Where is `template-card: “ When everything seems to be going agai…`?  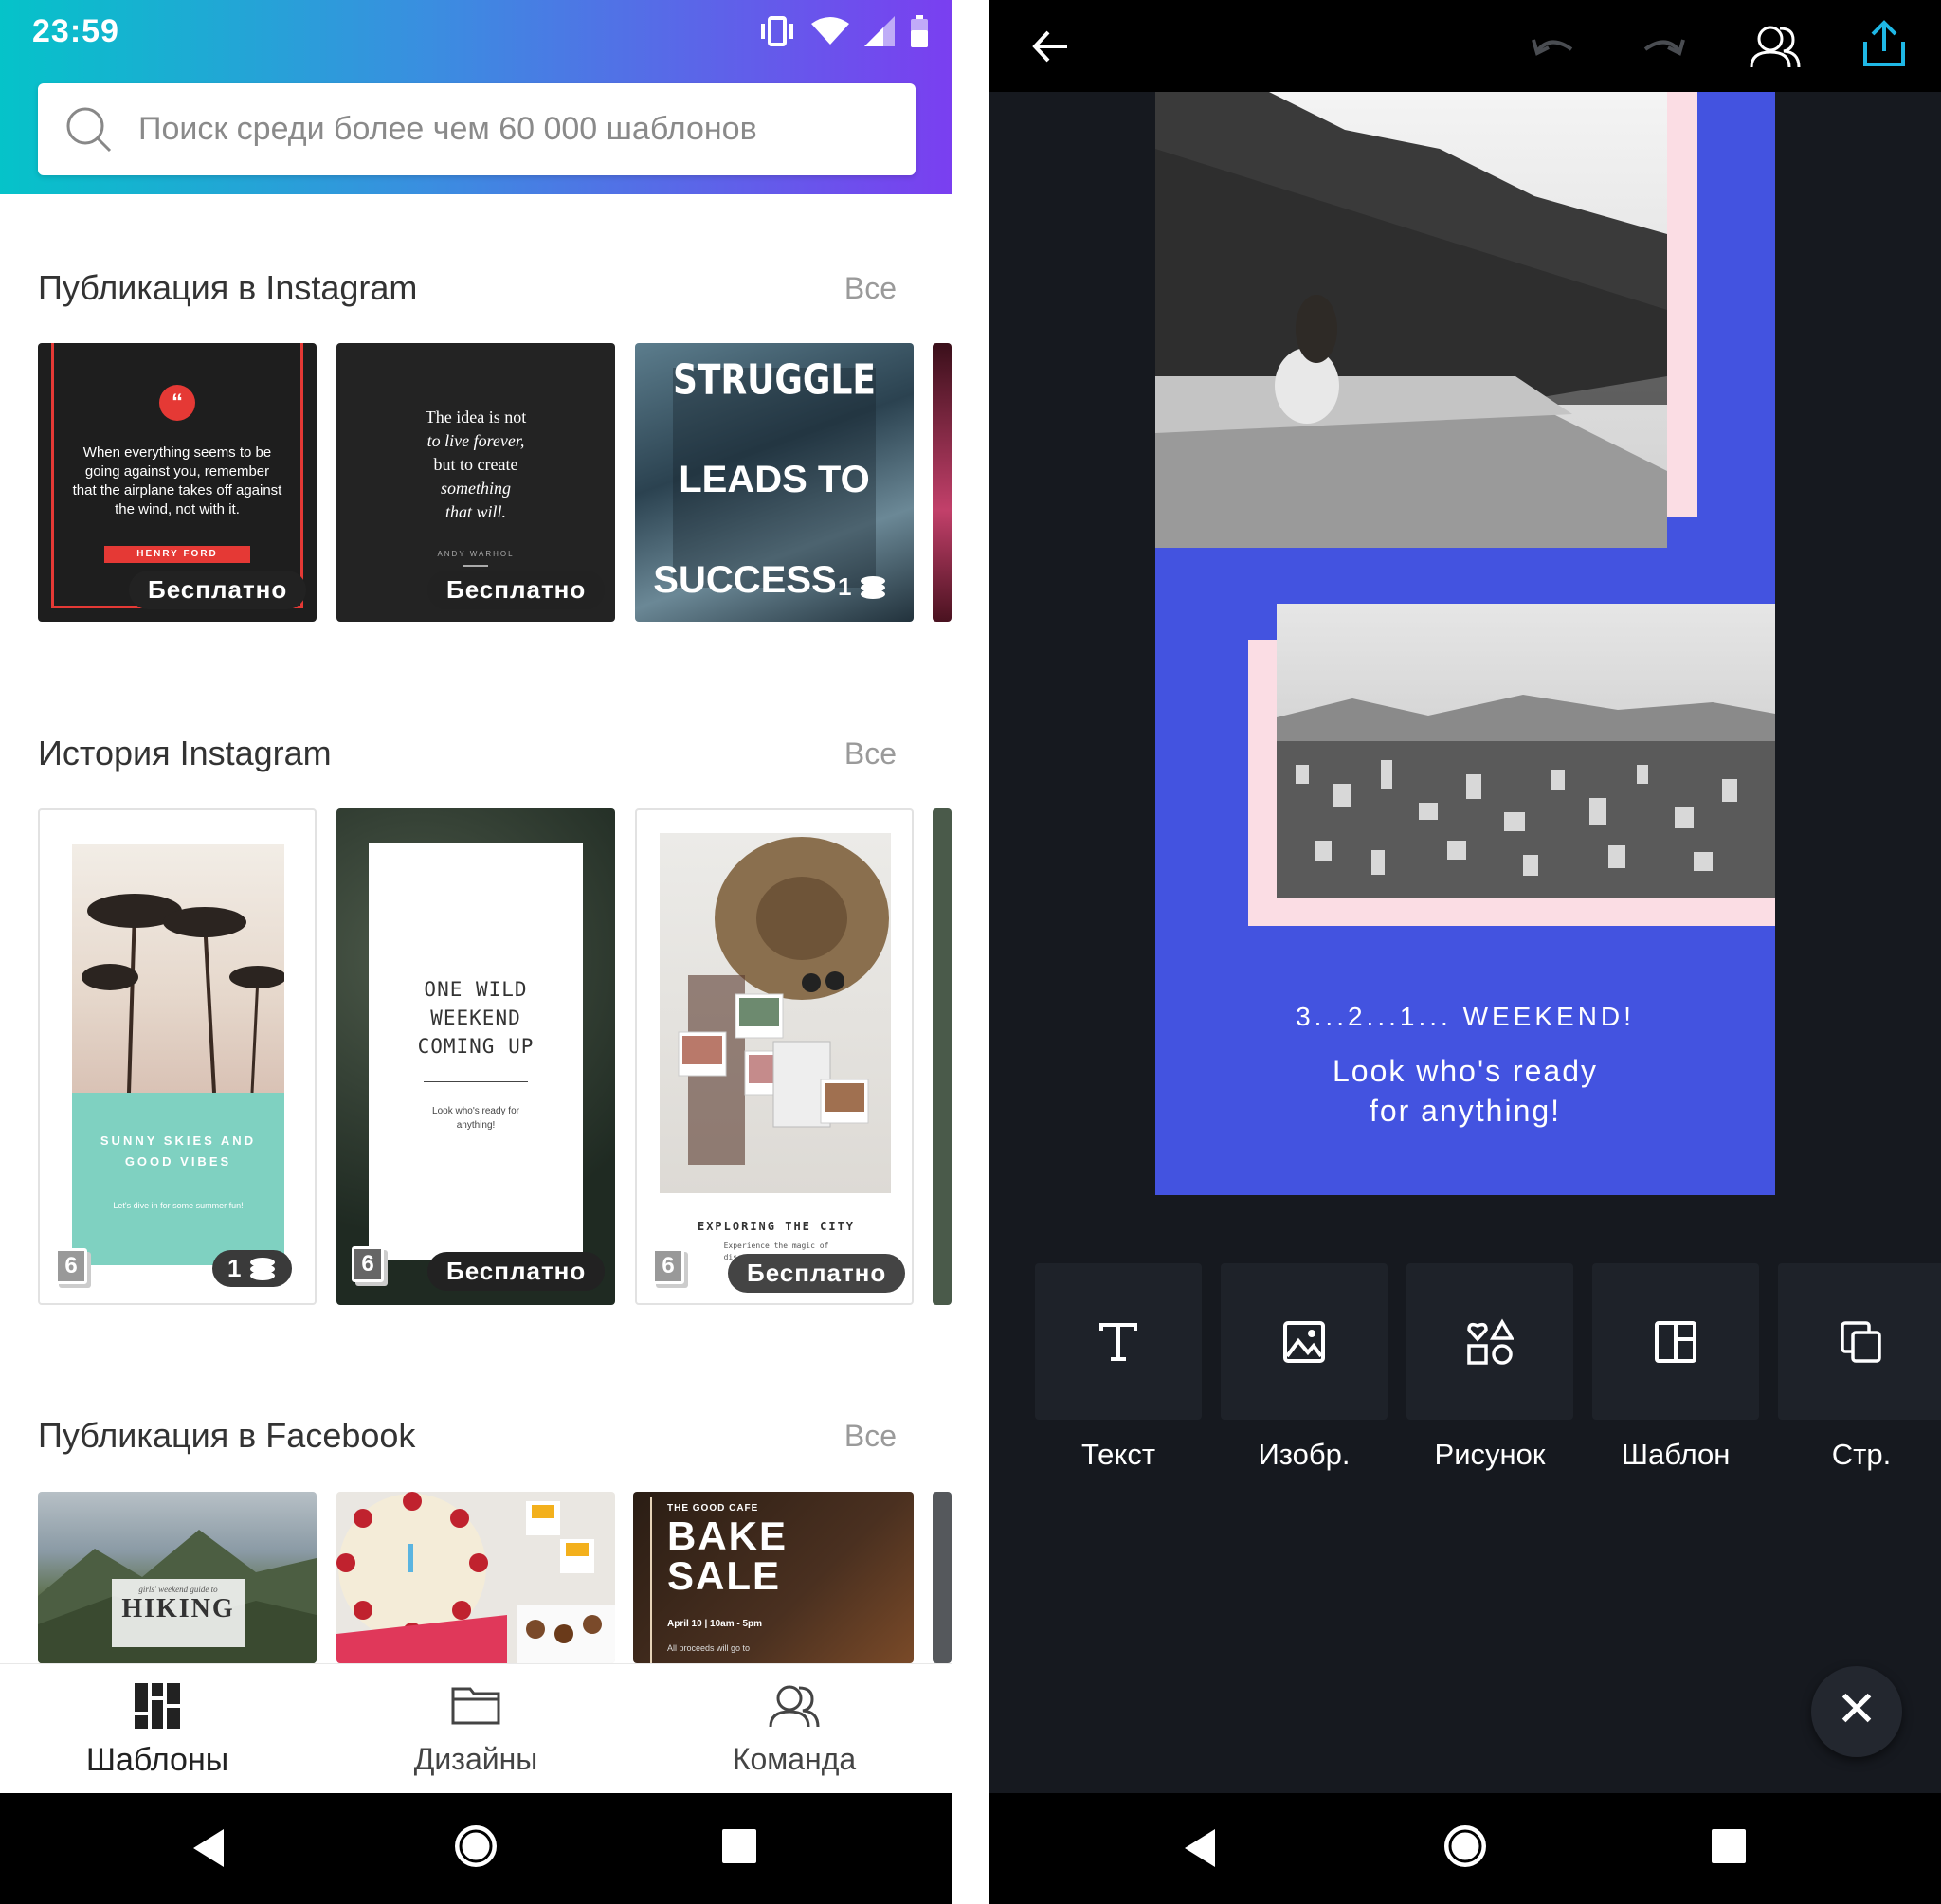
template-card: “ When everything seems to be going agai… is located at coordinates (177, 482).